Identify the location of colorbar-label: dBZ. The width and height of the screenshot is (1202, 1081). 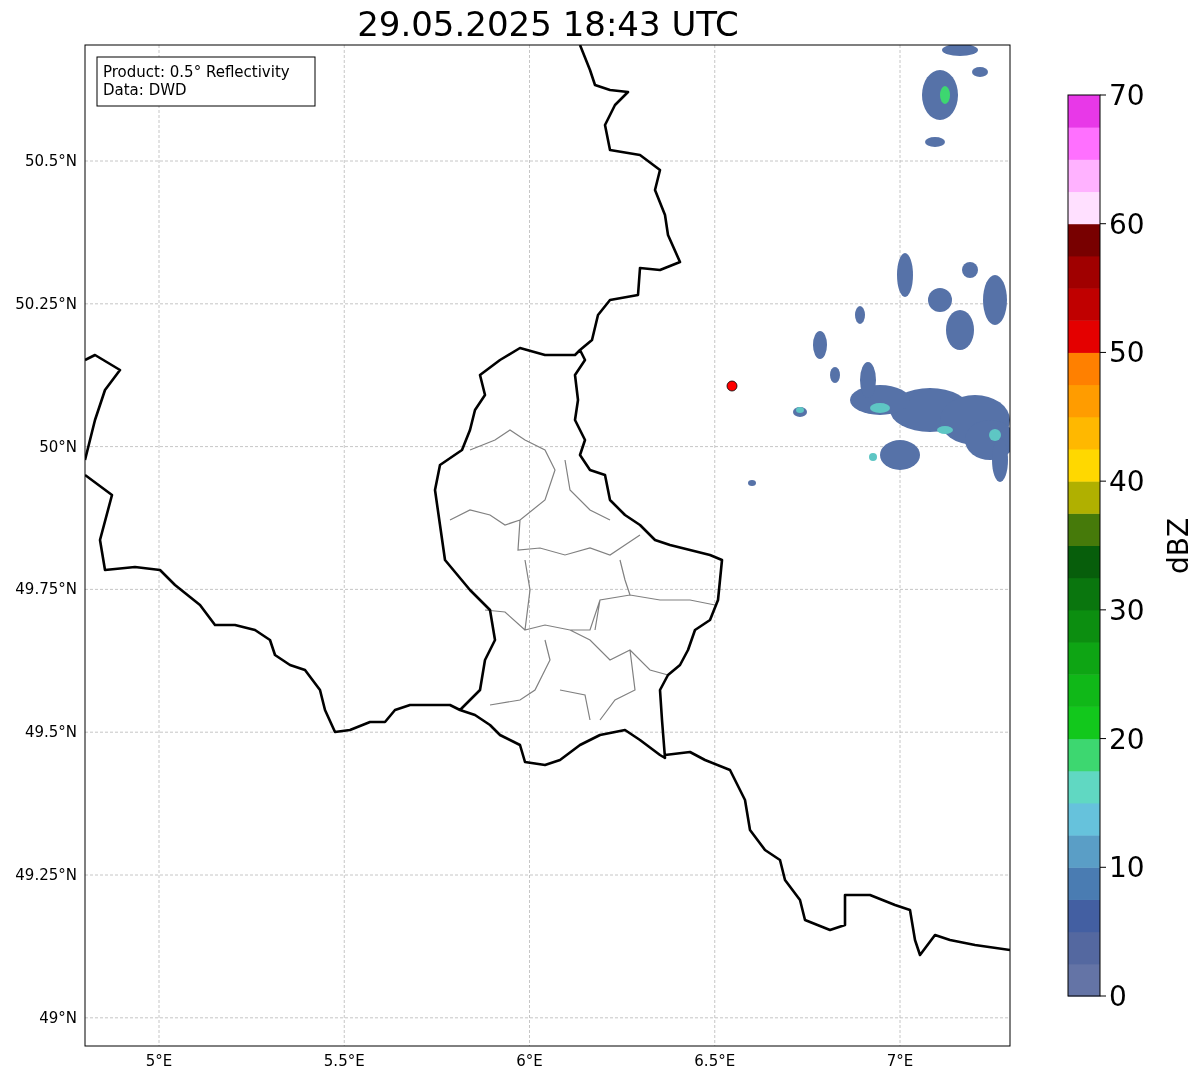
(1178, 546).